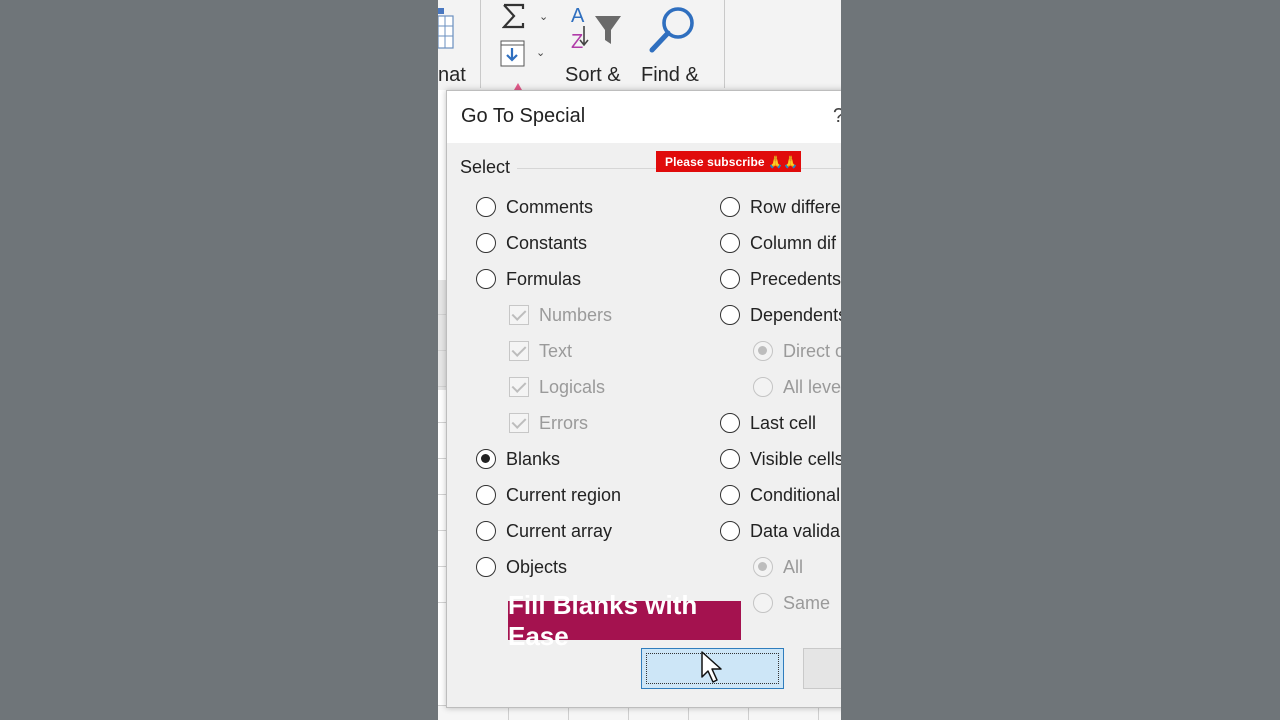 This screenshot has width=1280, height=720. Describe the element at coordinates (807, 602) in the screenshot. I see `option-label: Same` at that location.